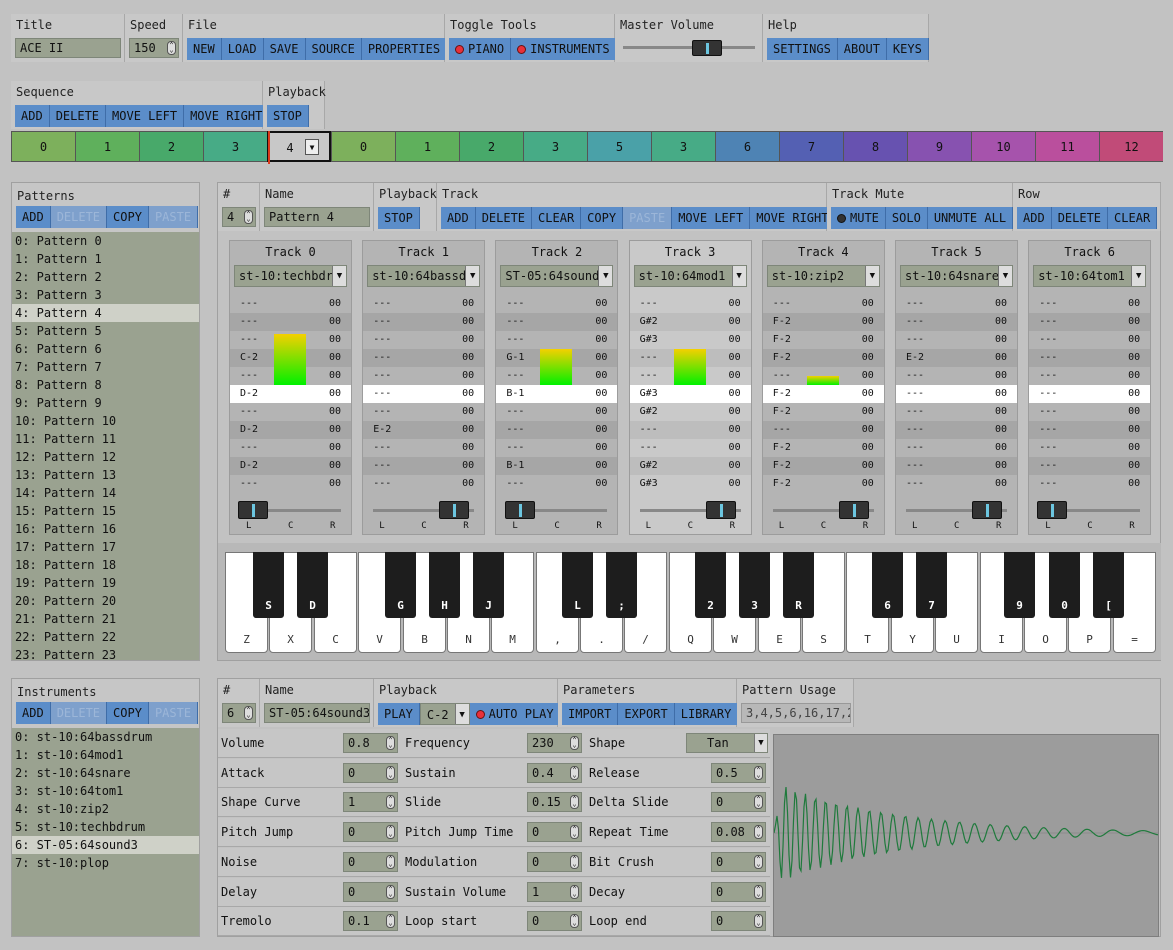 The width and height of the screenshot is (1173, 950). Describe the element at coordinates (105, 295) in the screenshot. I see `pattern-list-item: 3: Pattern 3` at that location.